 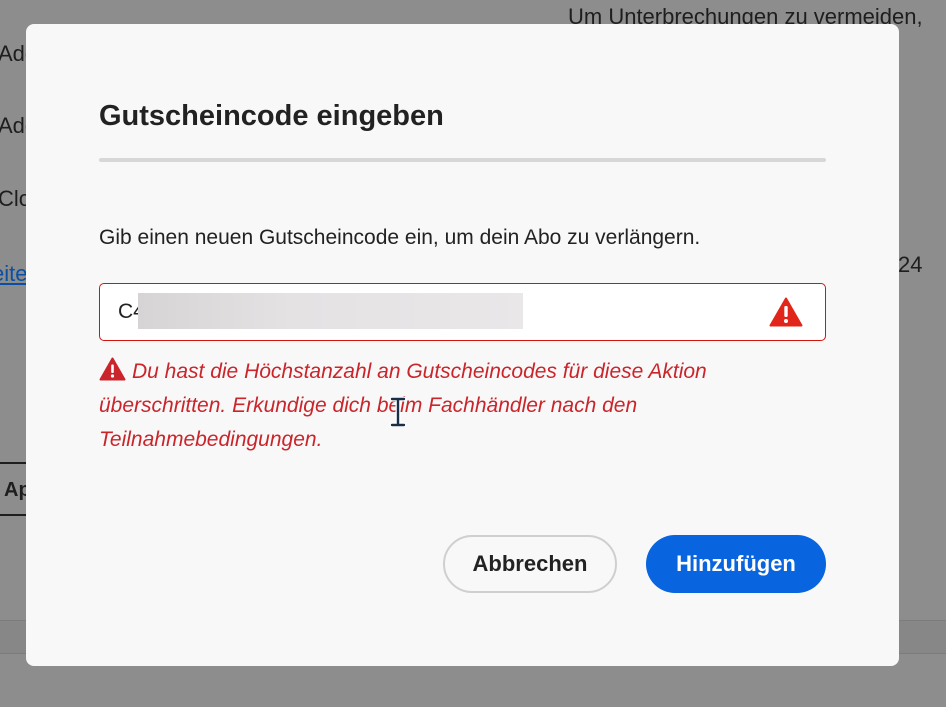 What do you see at coordinates (910, 264) in the screenshot?
I see `background-year-text: 24` at bounding box center [910, 264].